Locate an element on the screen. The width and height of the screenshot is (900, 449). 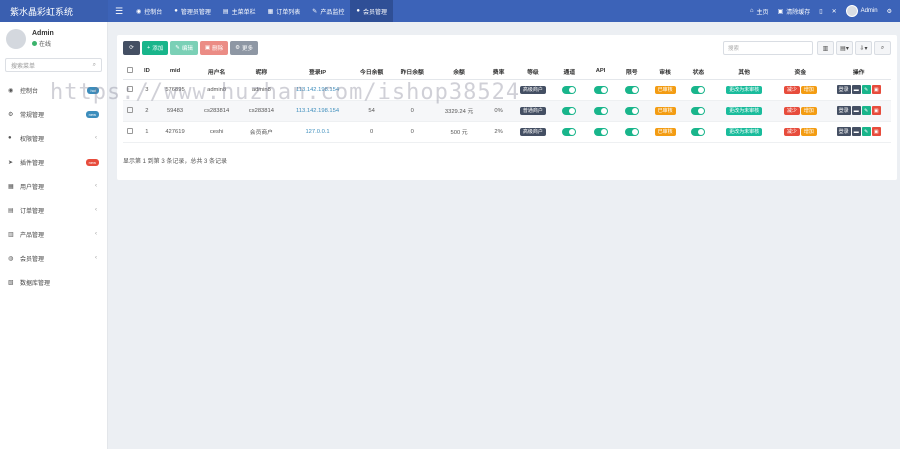
sidebar-search-input: 搜索菜单 ⌕ is located at coordinates (53, 65).